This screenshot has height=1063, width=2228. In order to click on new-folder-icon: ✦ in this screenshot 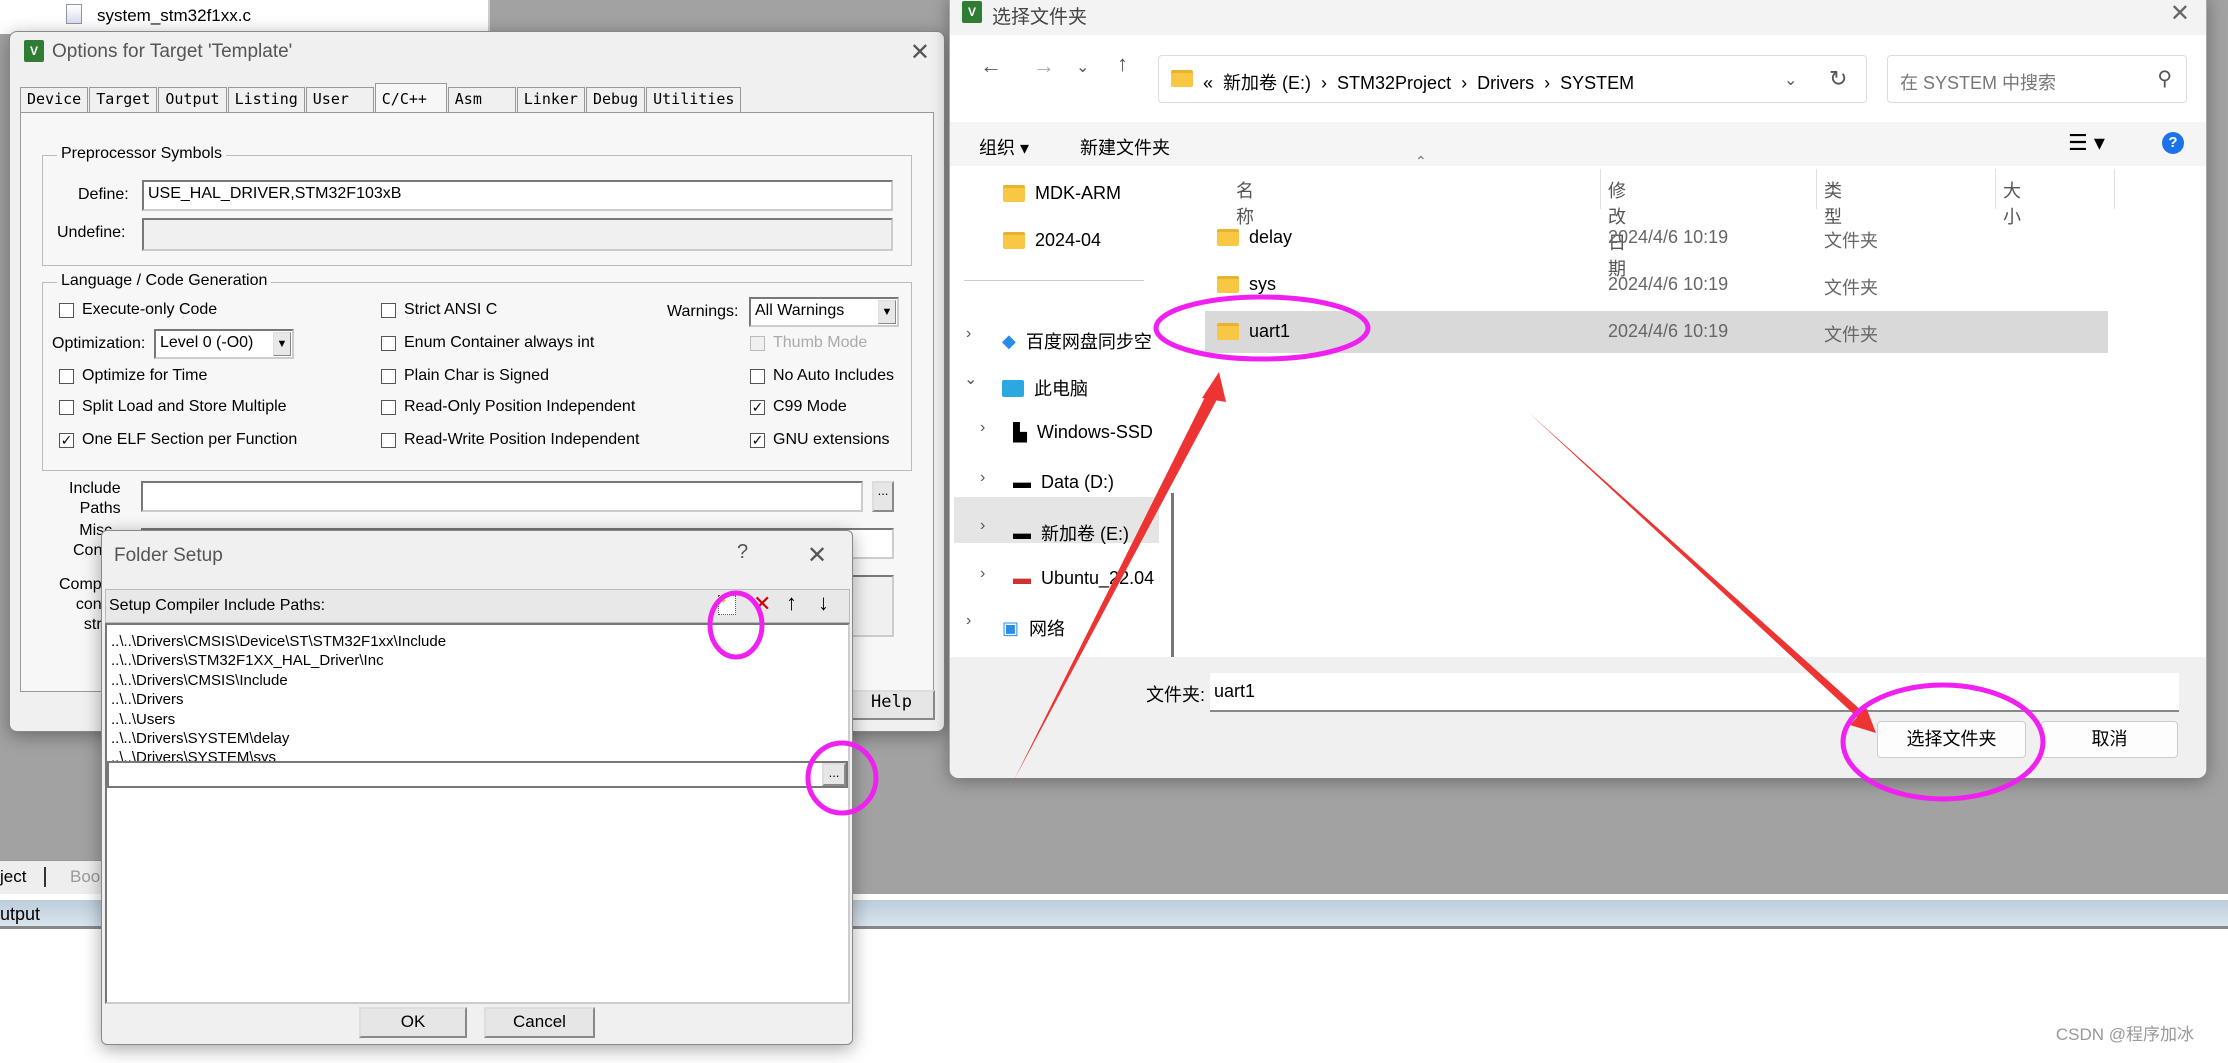, I will do `click(727, 605)`.